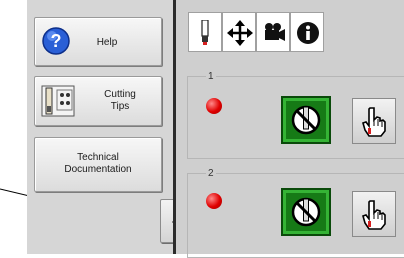  I want to click on move-arrows-icon, so click(240, 33).